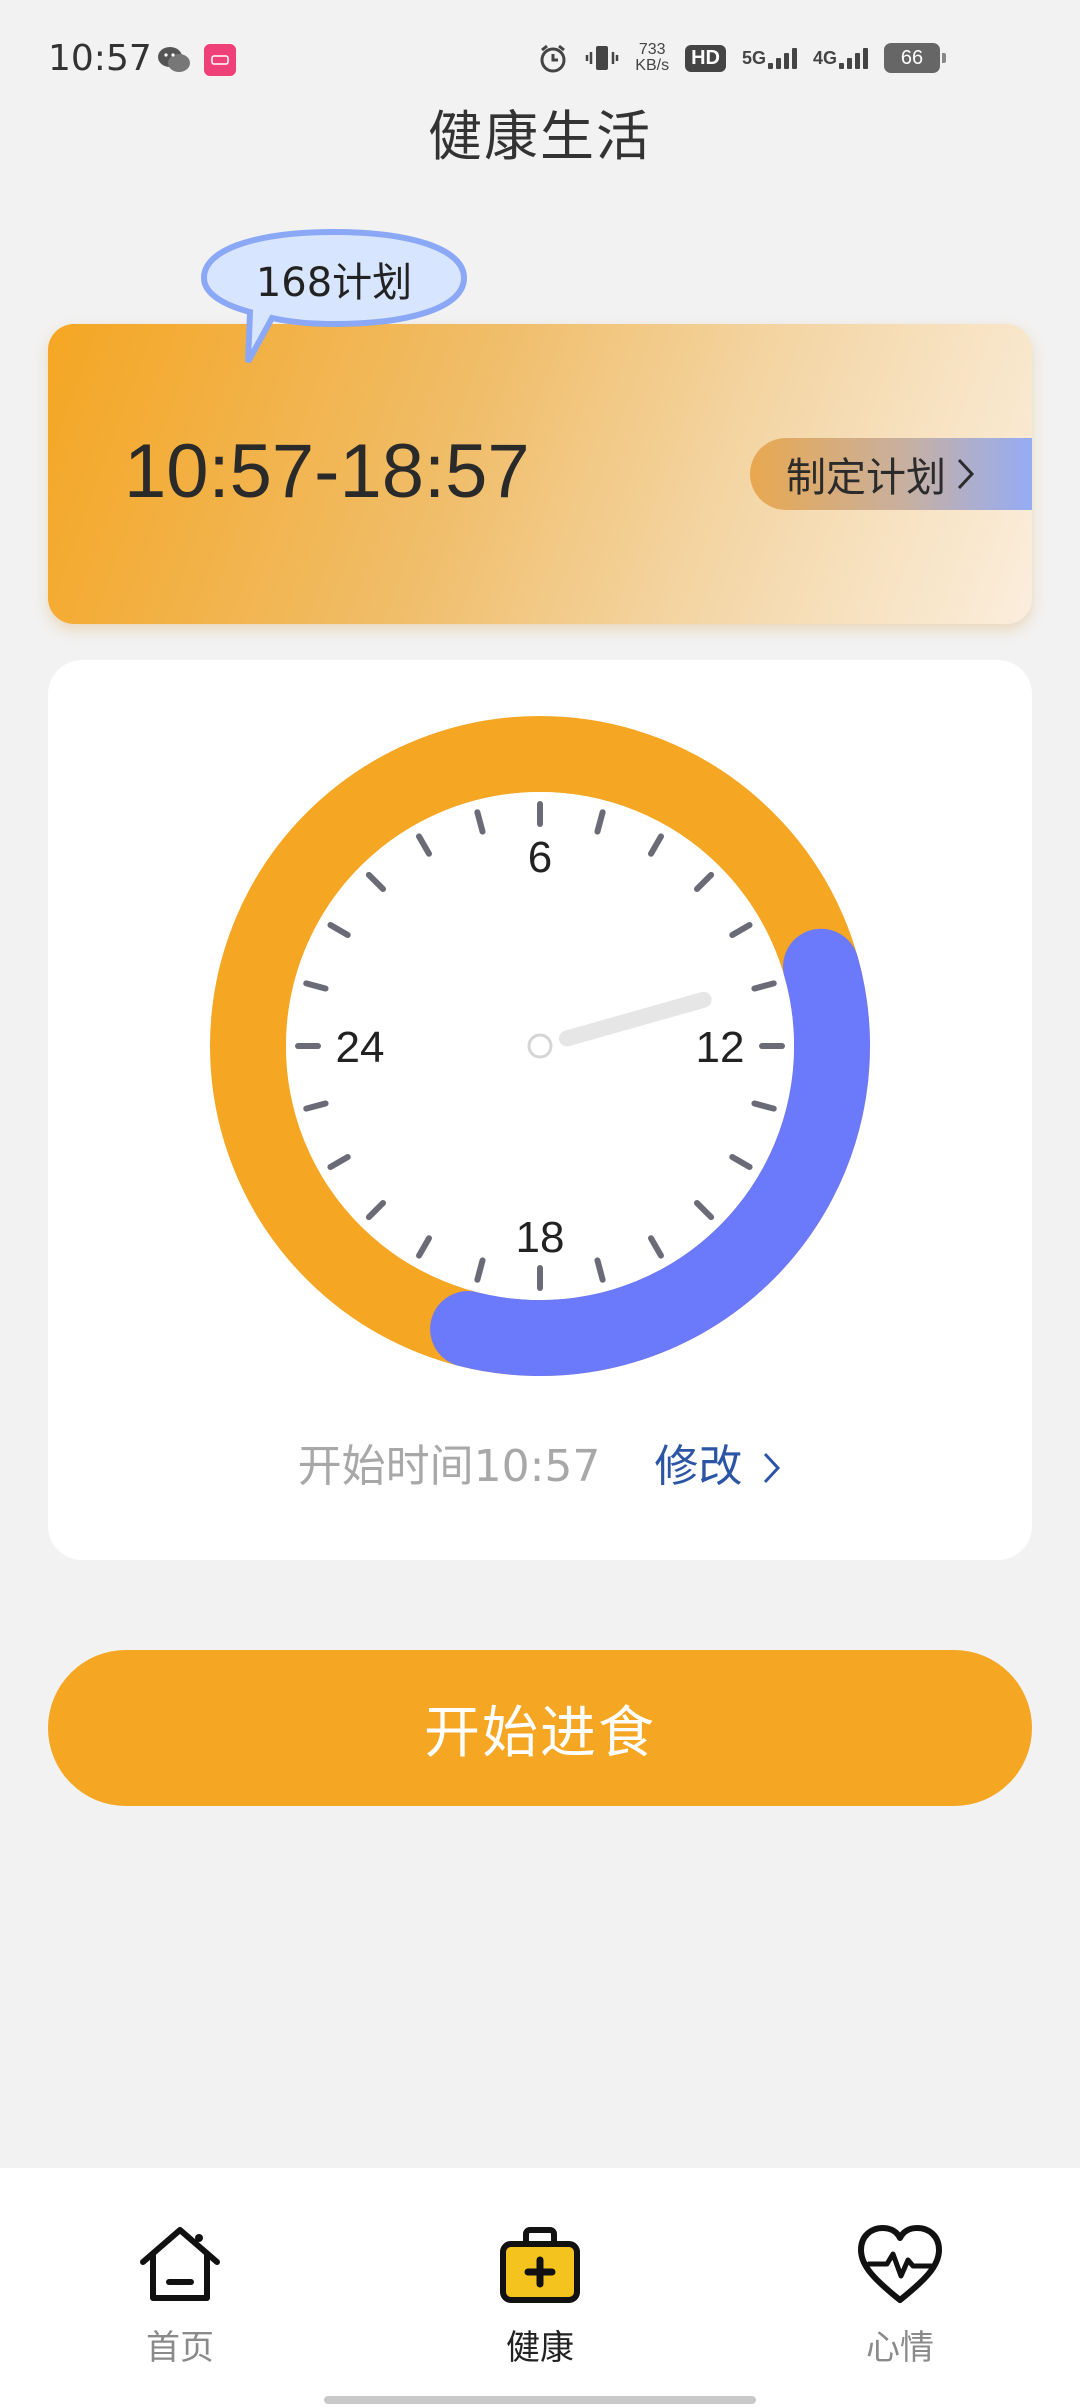  I want to click on page-title: 健康生活, so click(540, 136).